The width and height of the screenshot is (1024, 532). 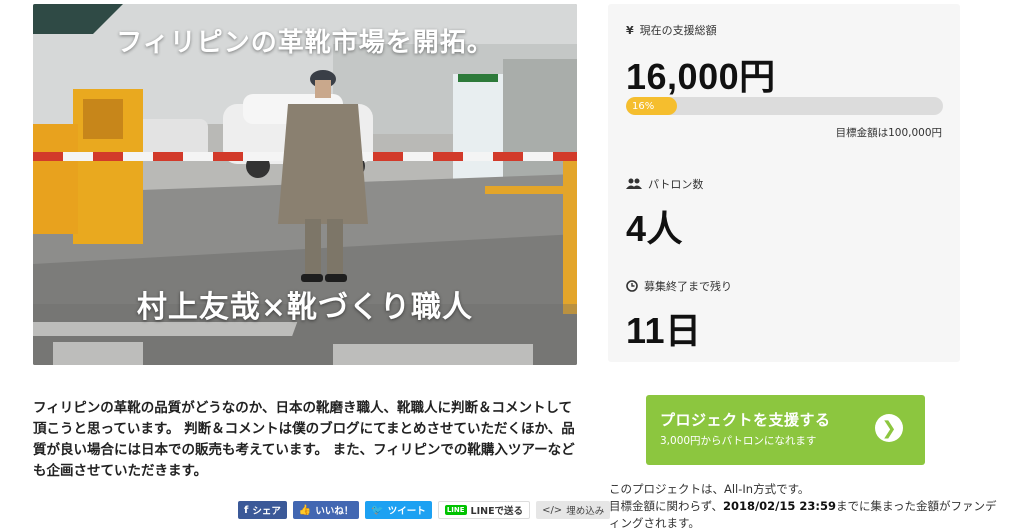 What do you see at coordinates (266, 511) in the screenshot?
I see `facebook-share-label: シェア` at bounding box center [266, 511].